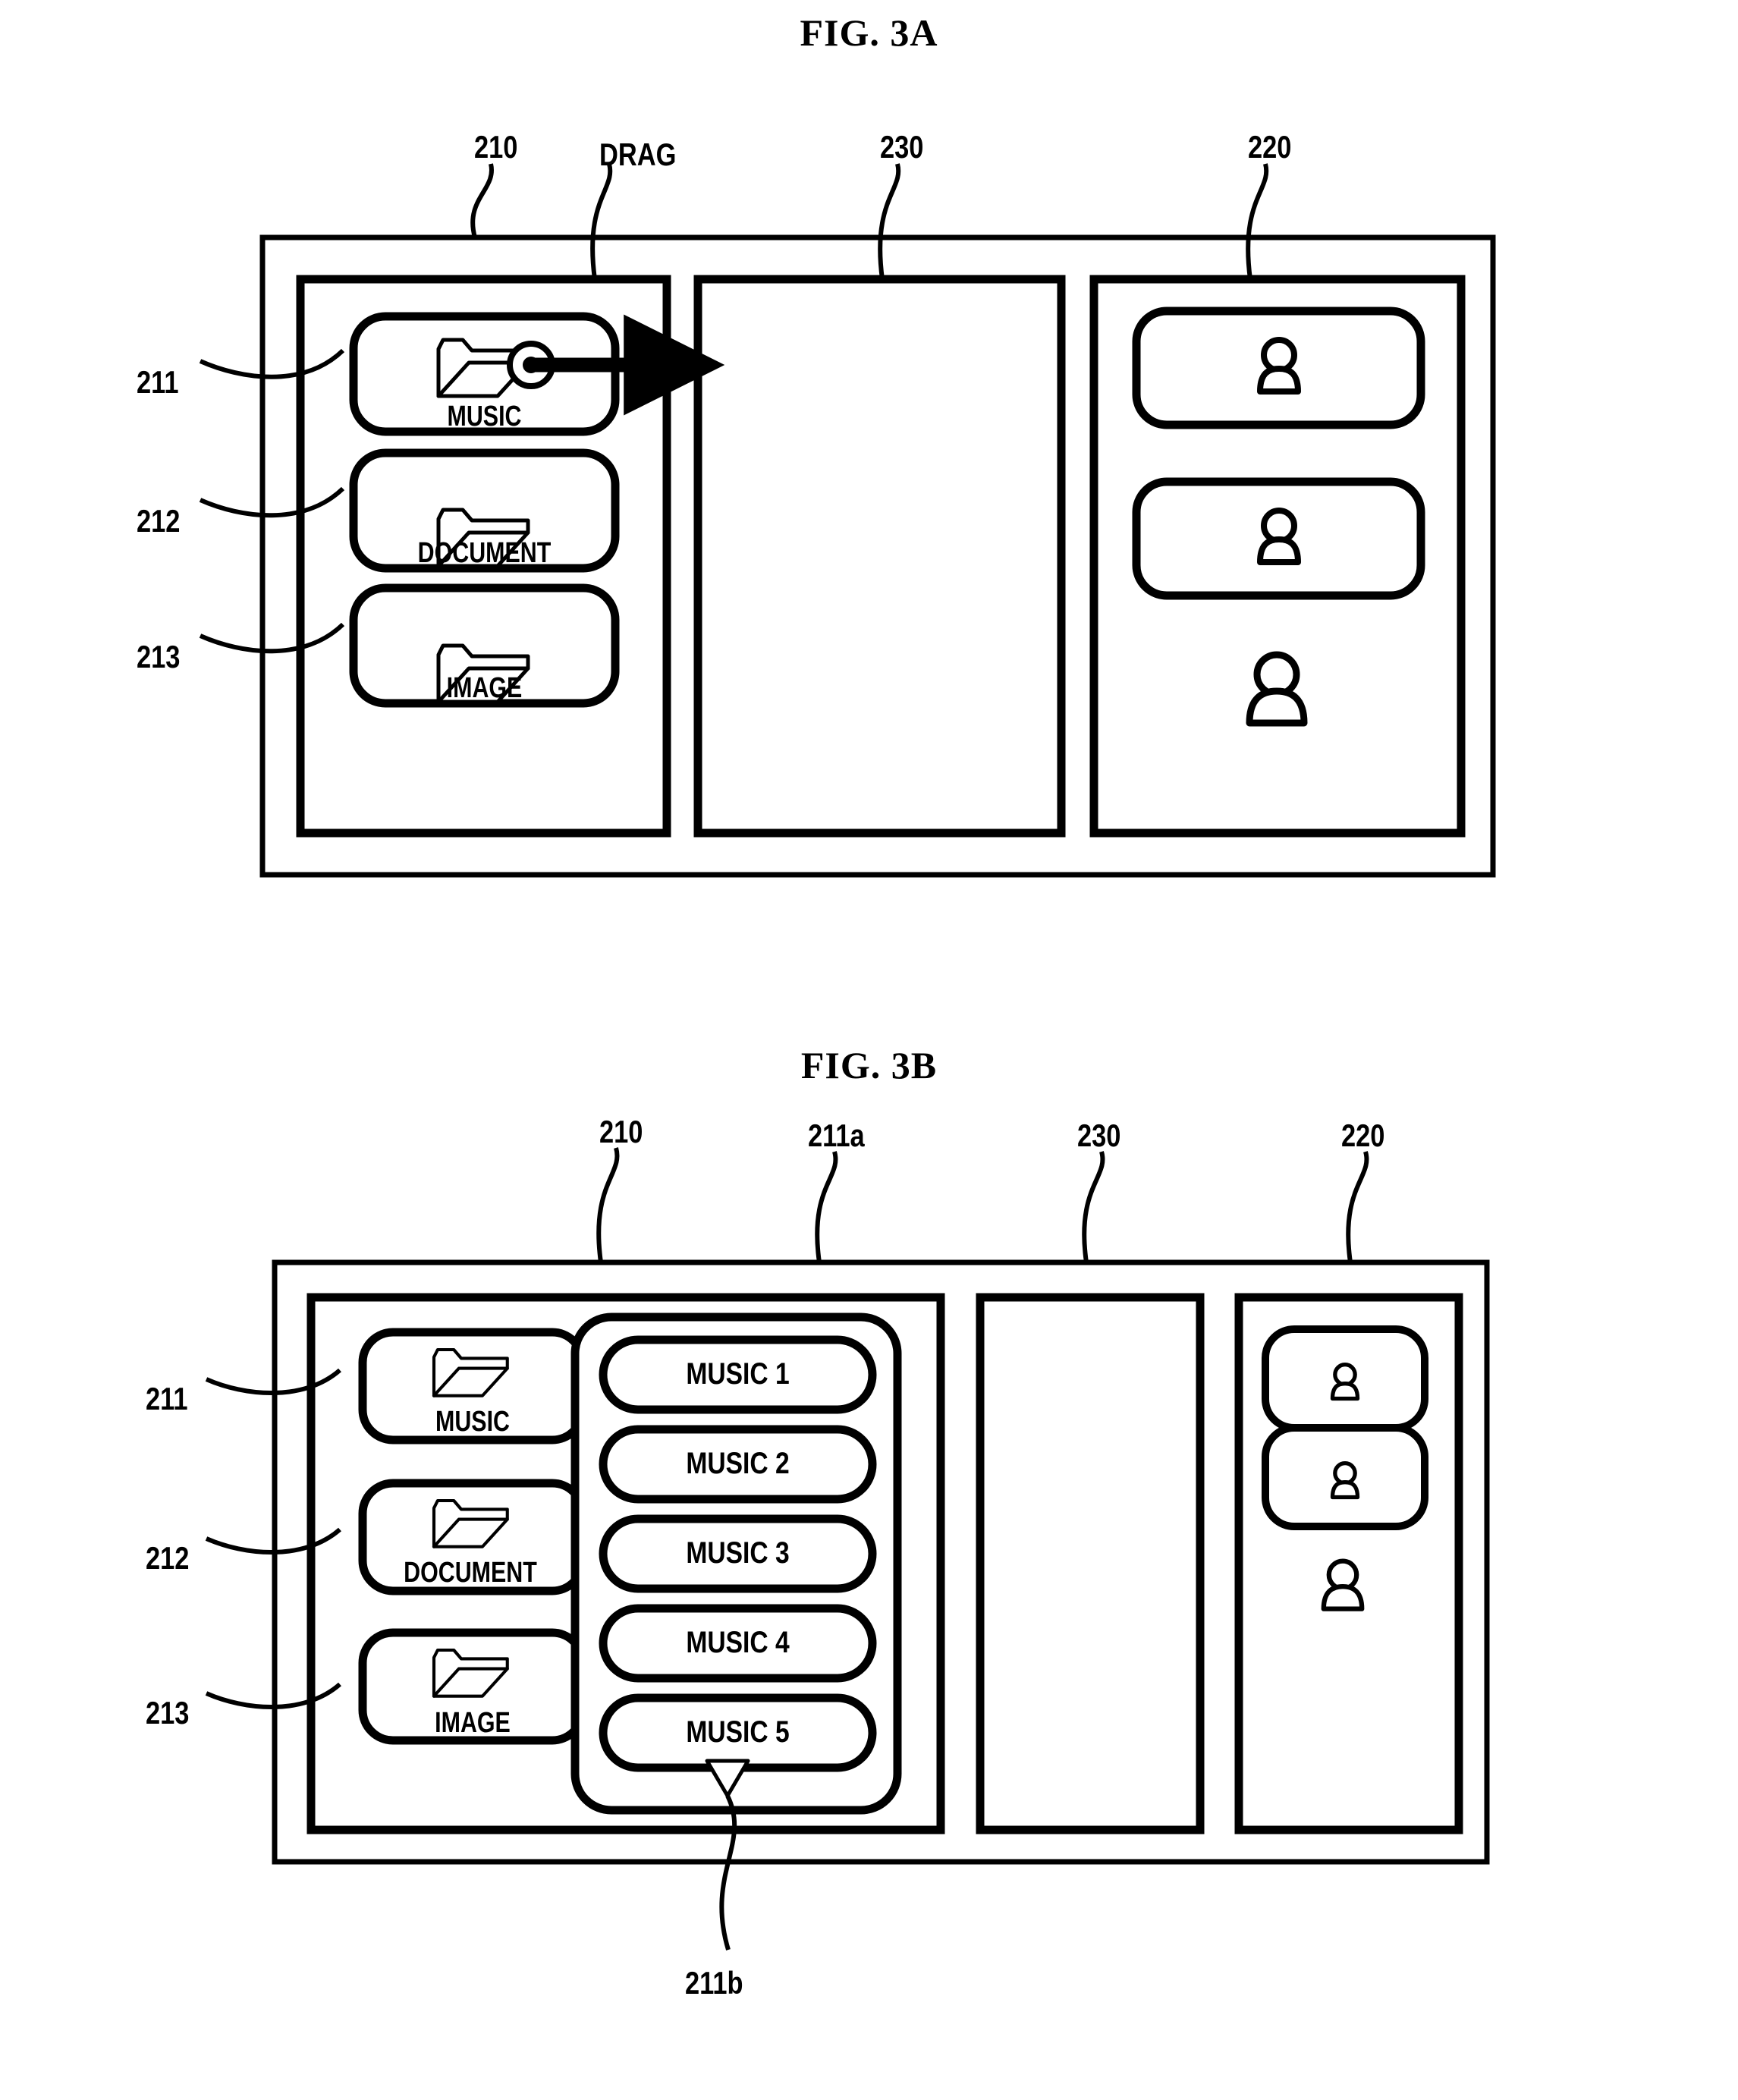 This screenshot has width=1738, height=2100. I want to click on callout-211a-fig3b: 211a, so click(836, 1135).